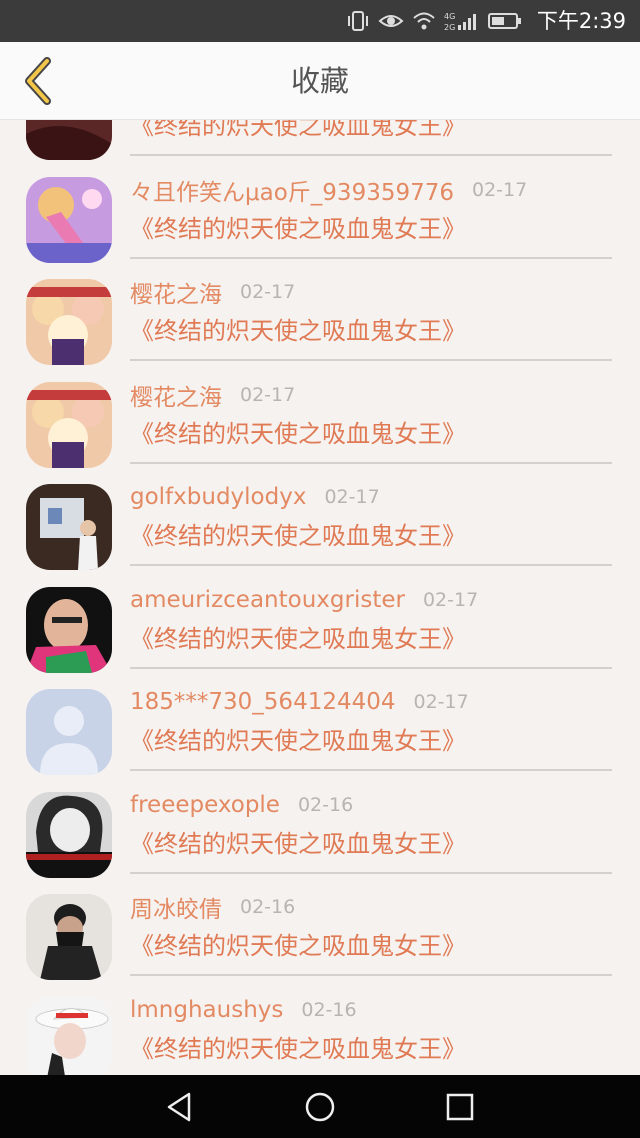 The image size is (640, 1138). I want to click on list-item: golfxbudylodyx 02-17 《终结的炽天使之吸血鬼女王》, so click(320, 519).